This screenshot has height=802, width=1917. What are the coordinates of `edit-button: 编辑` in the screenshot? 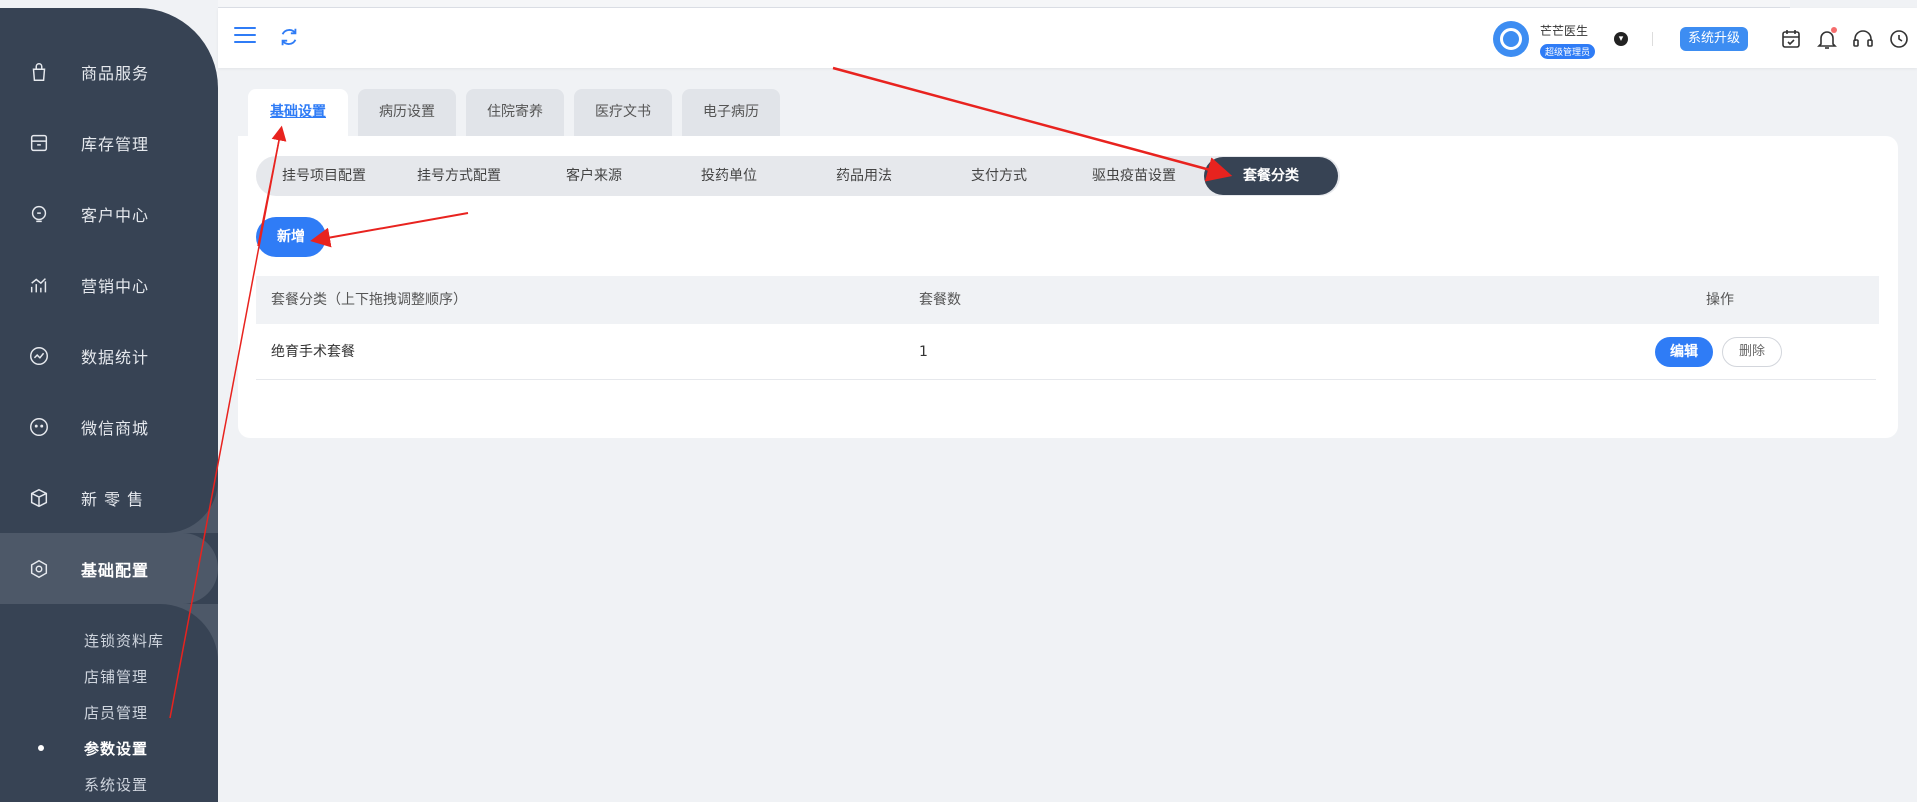 It's located at (1684, 352).